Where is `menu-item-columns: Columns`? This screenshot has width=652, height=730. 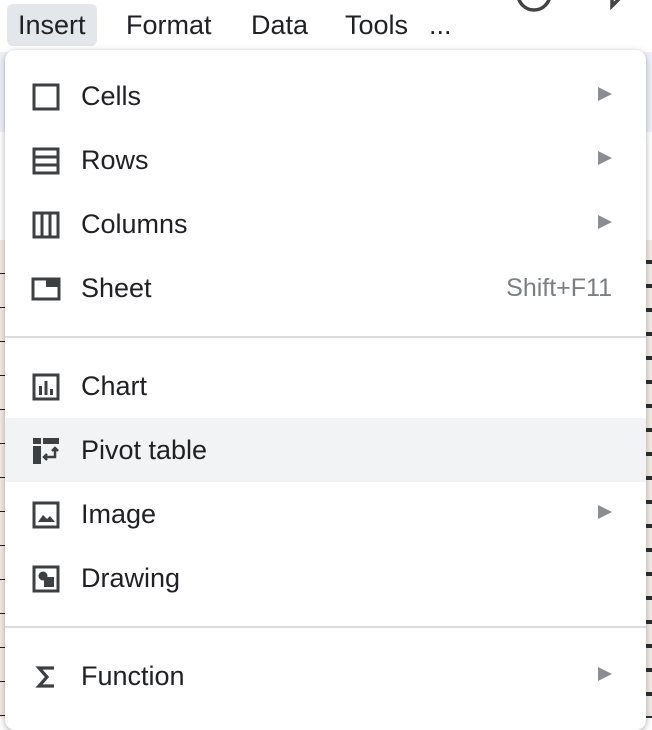
menu-item-columns: Columns is located at coordinates (325, 224).